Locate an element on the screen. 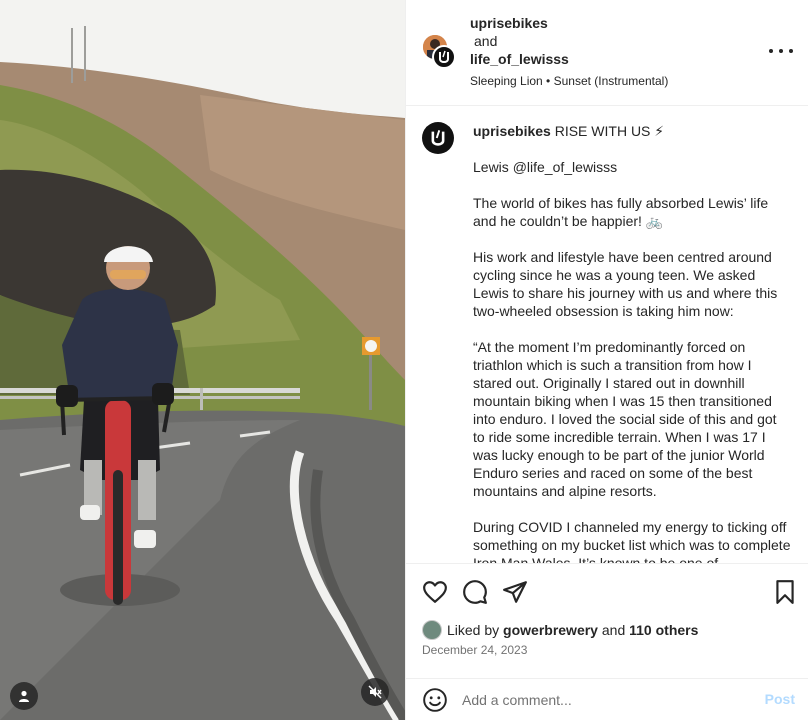 This screenshot has width=808, height=720. user-icon is located at coordinates (24, 696).